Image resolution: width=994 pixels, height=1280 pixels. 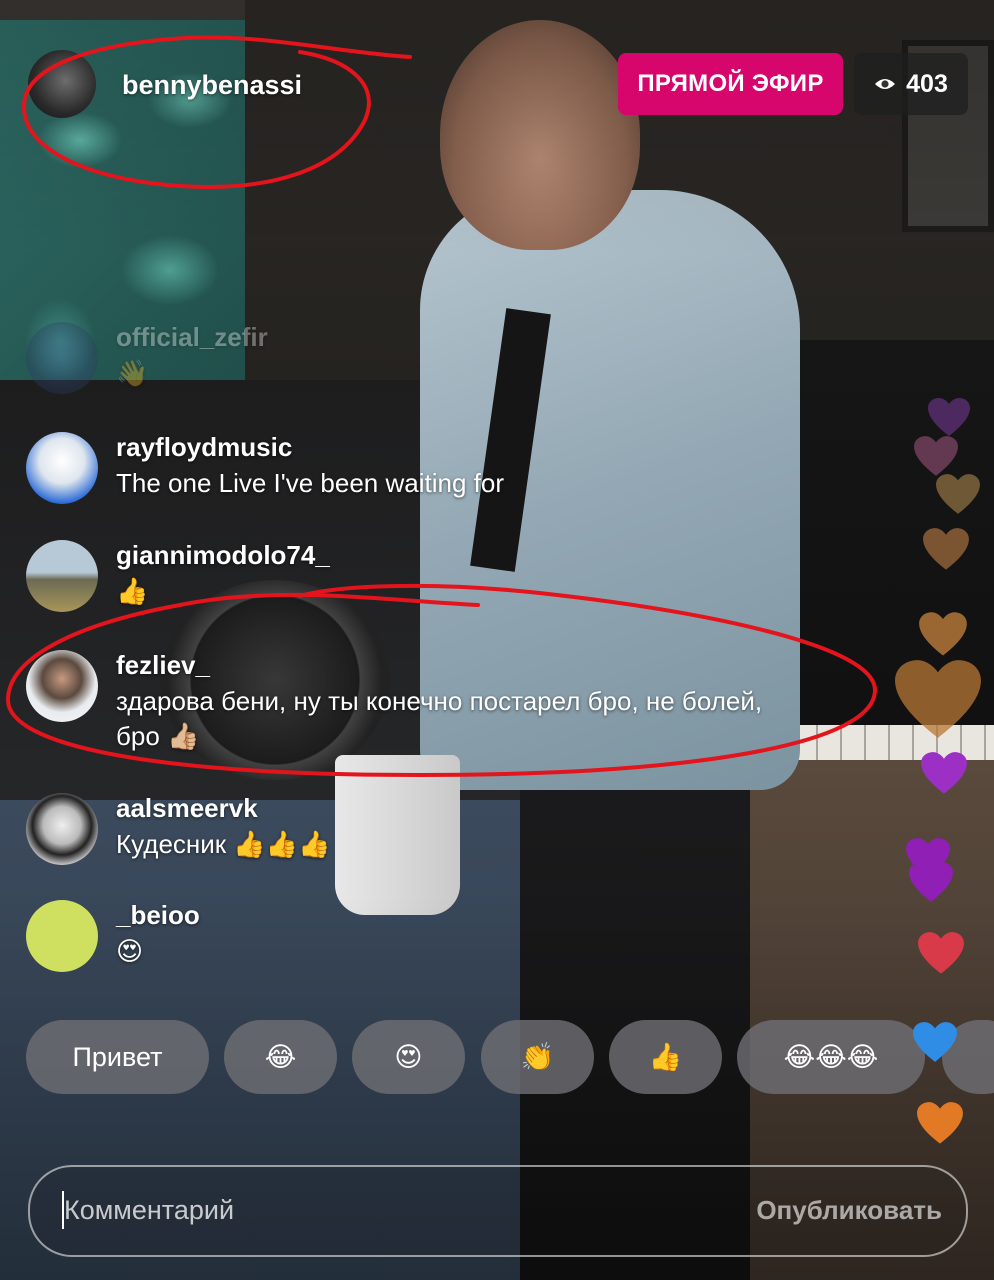 I want to click on viewer-count: 403, so click(x=927, y=83).